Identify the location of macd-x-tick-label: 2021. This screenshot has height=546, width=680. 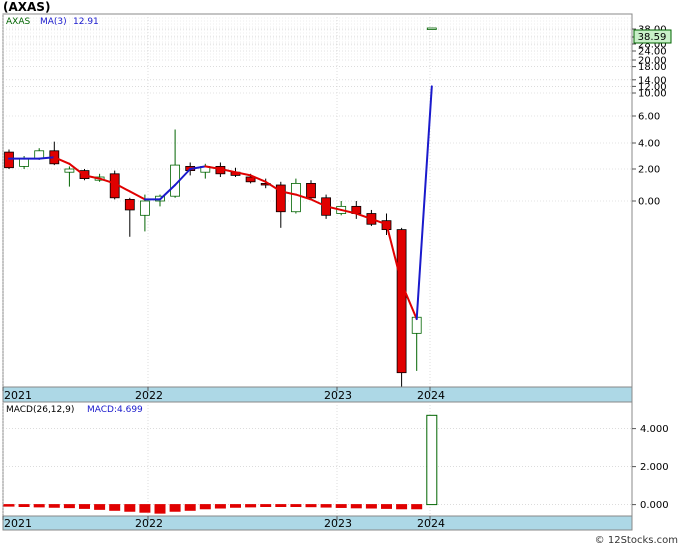
(18, 523).